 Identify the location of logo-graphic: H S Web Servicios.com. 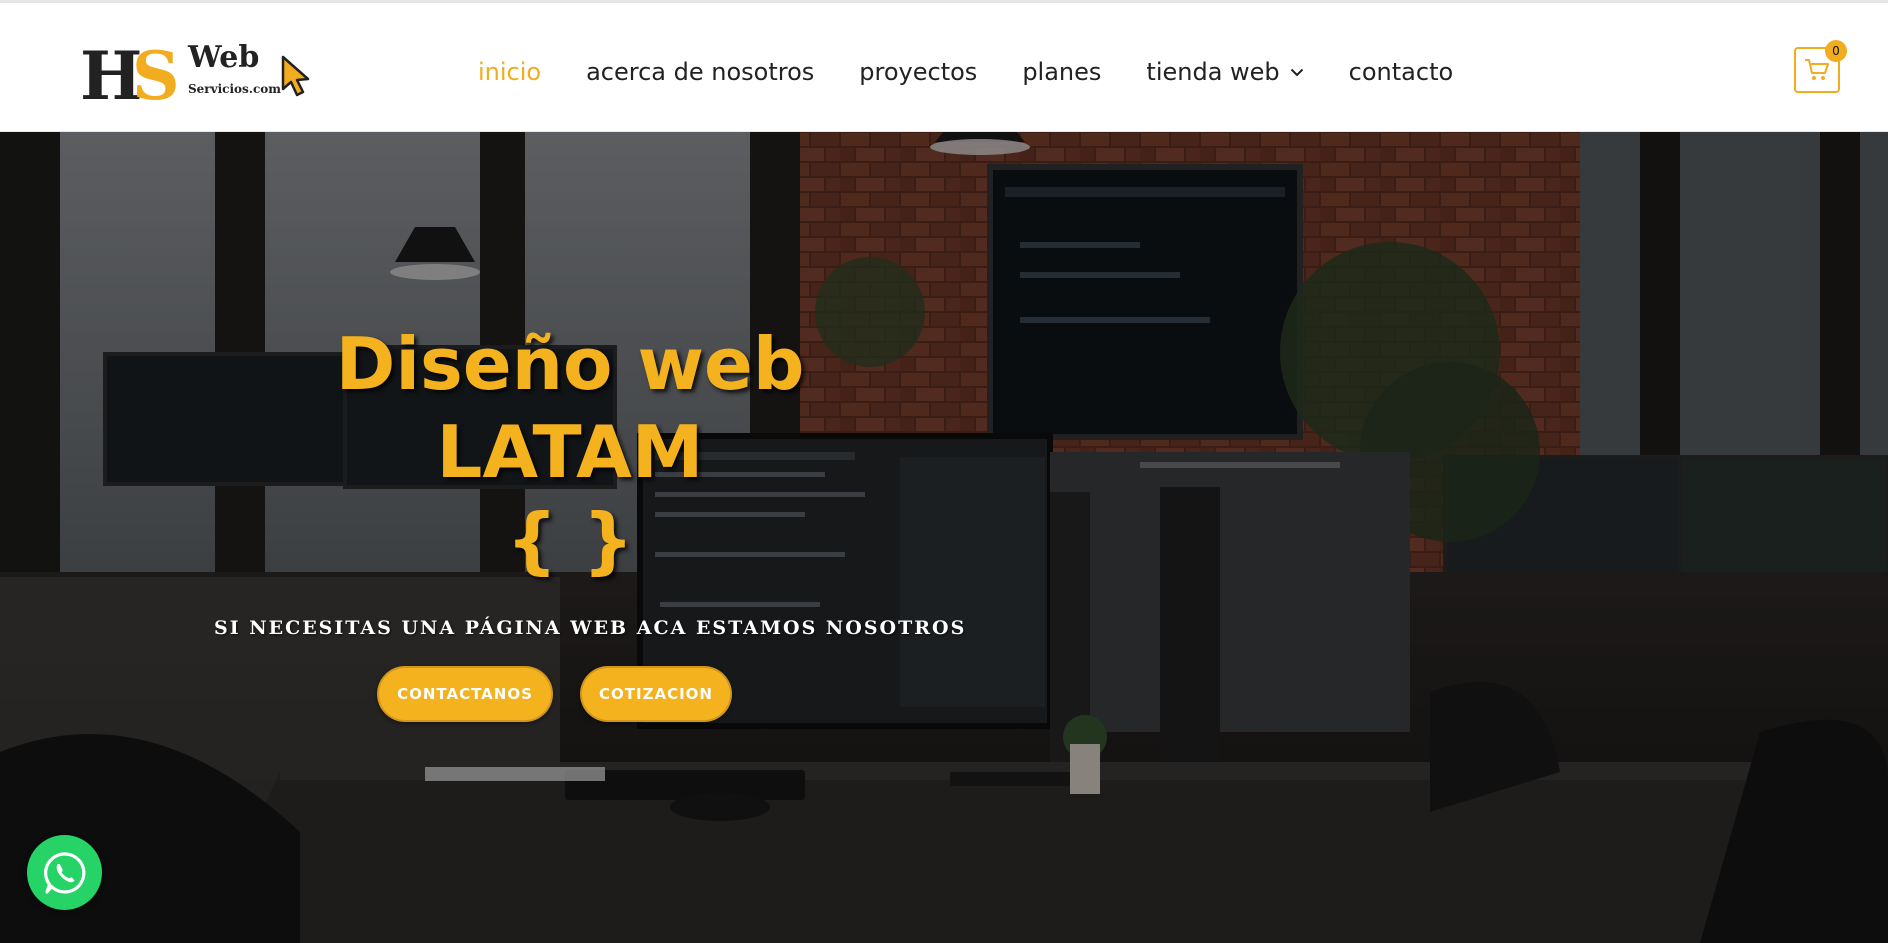
(195, 72).